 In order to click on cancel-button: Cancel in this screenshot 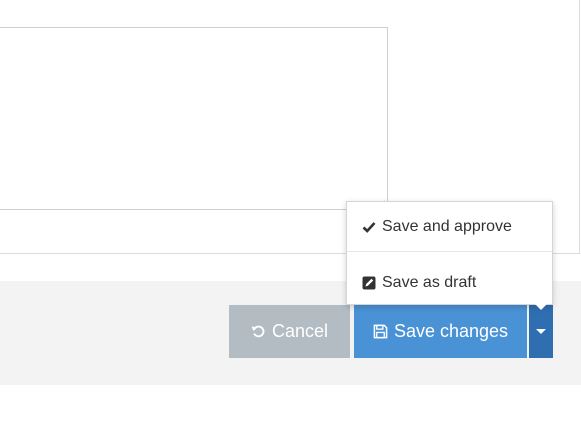, I will do `click(289, 331)`.